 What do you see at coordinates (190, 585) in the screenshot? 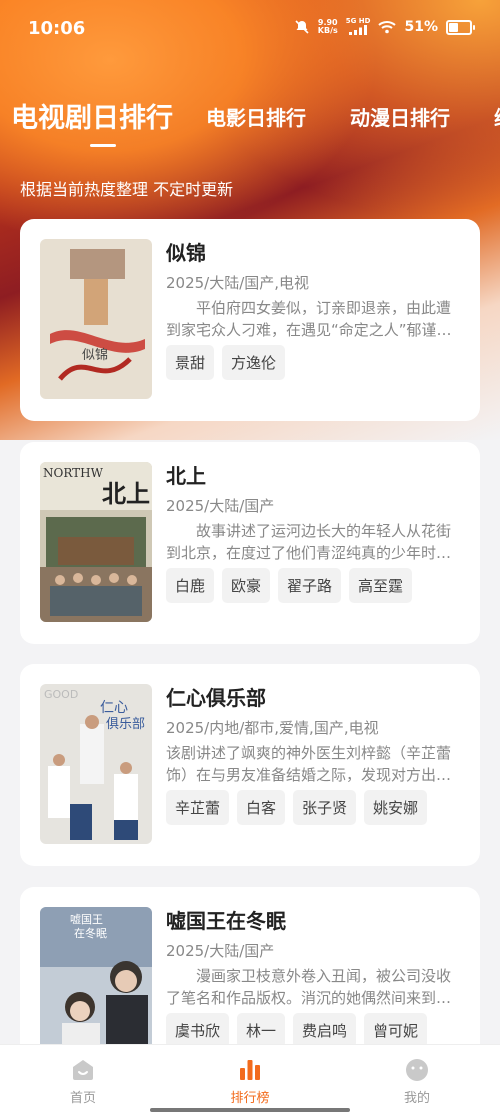
I see `actor-tag: 白鹿` at bounding box center [190, 585].